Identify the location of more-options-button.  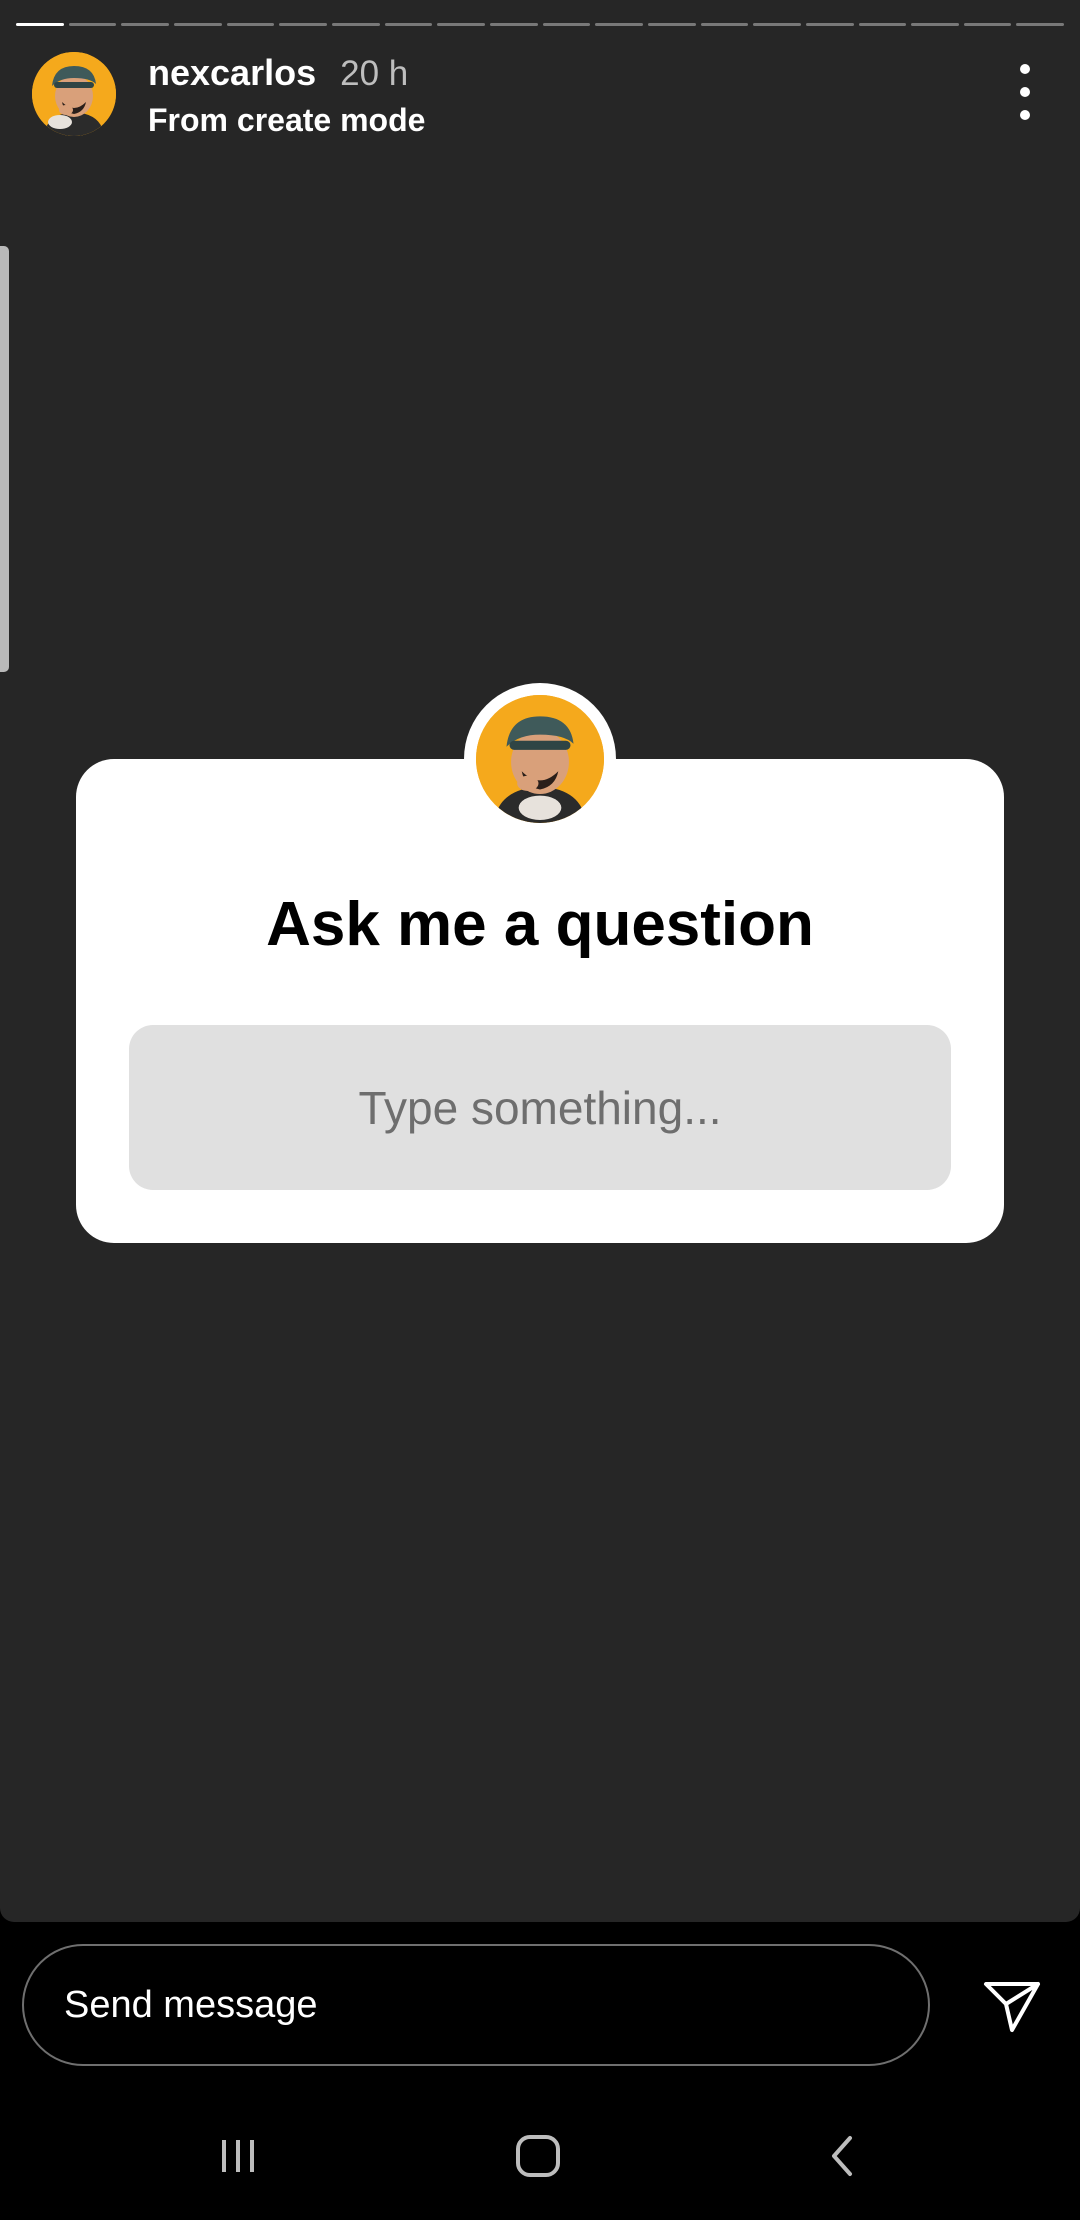
(1025, 92).